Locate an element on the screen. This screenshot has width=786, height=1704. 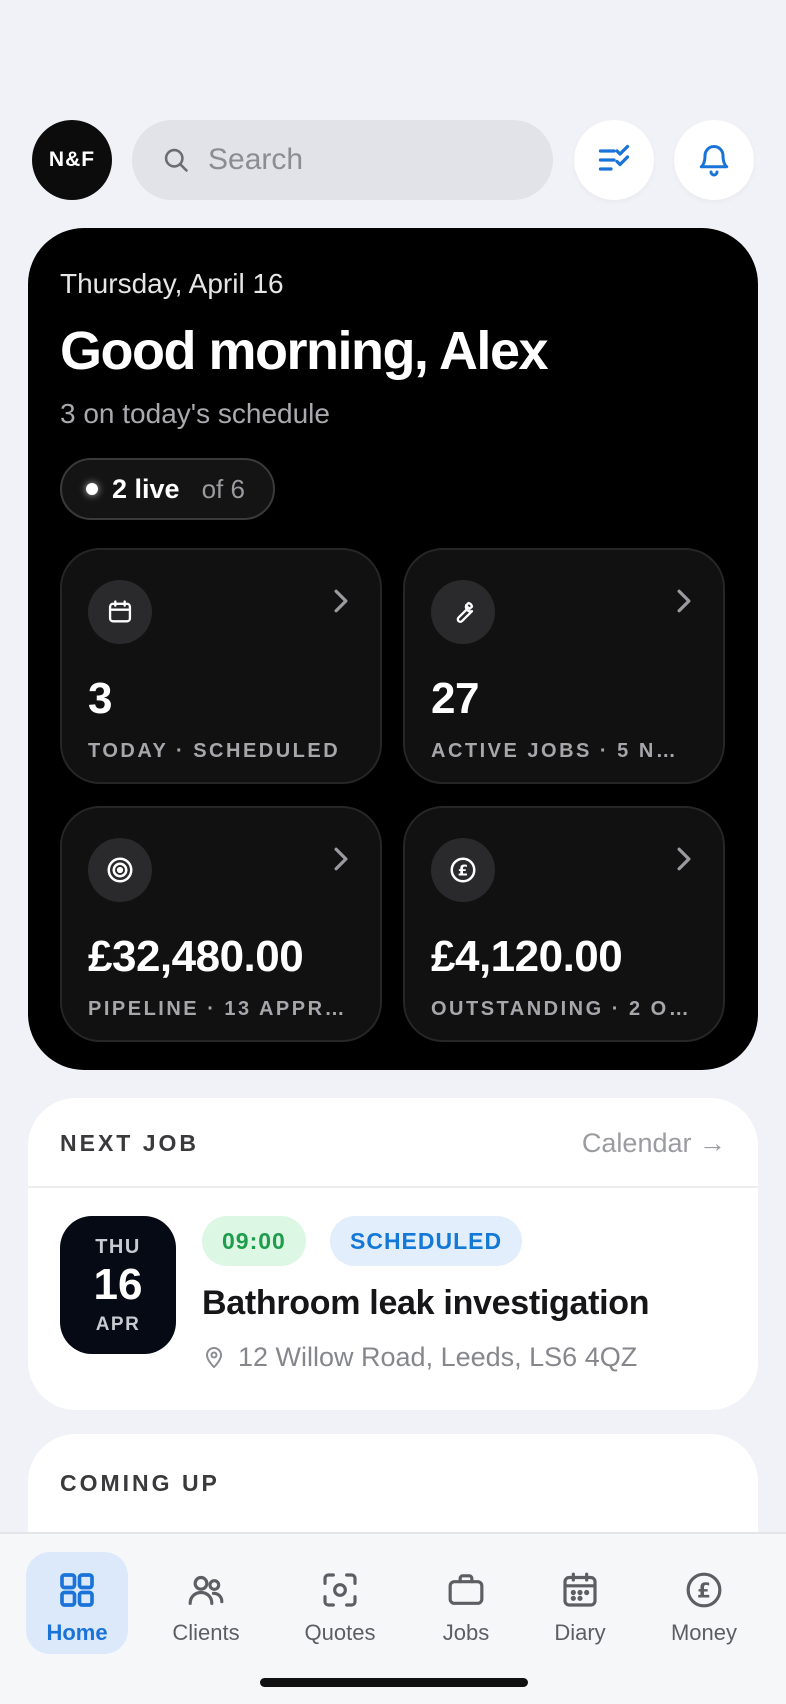
next-job-heading: NEXT JOB is located at coordinates (130, 1143).